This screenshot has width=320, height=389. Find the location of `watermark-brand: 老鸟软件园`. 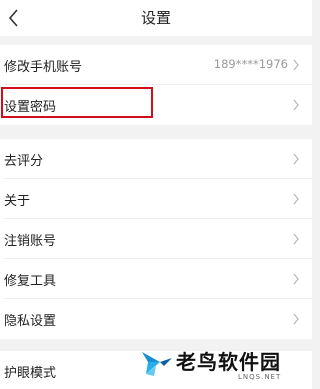

watermark-brand: 老鸟软件园 is located at coordinates (228, 362).